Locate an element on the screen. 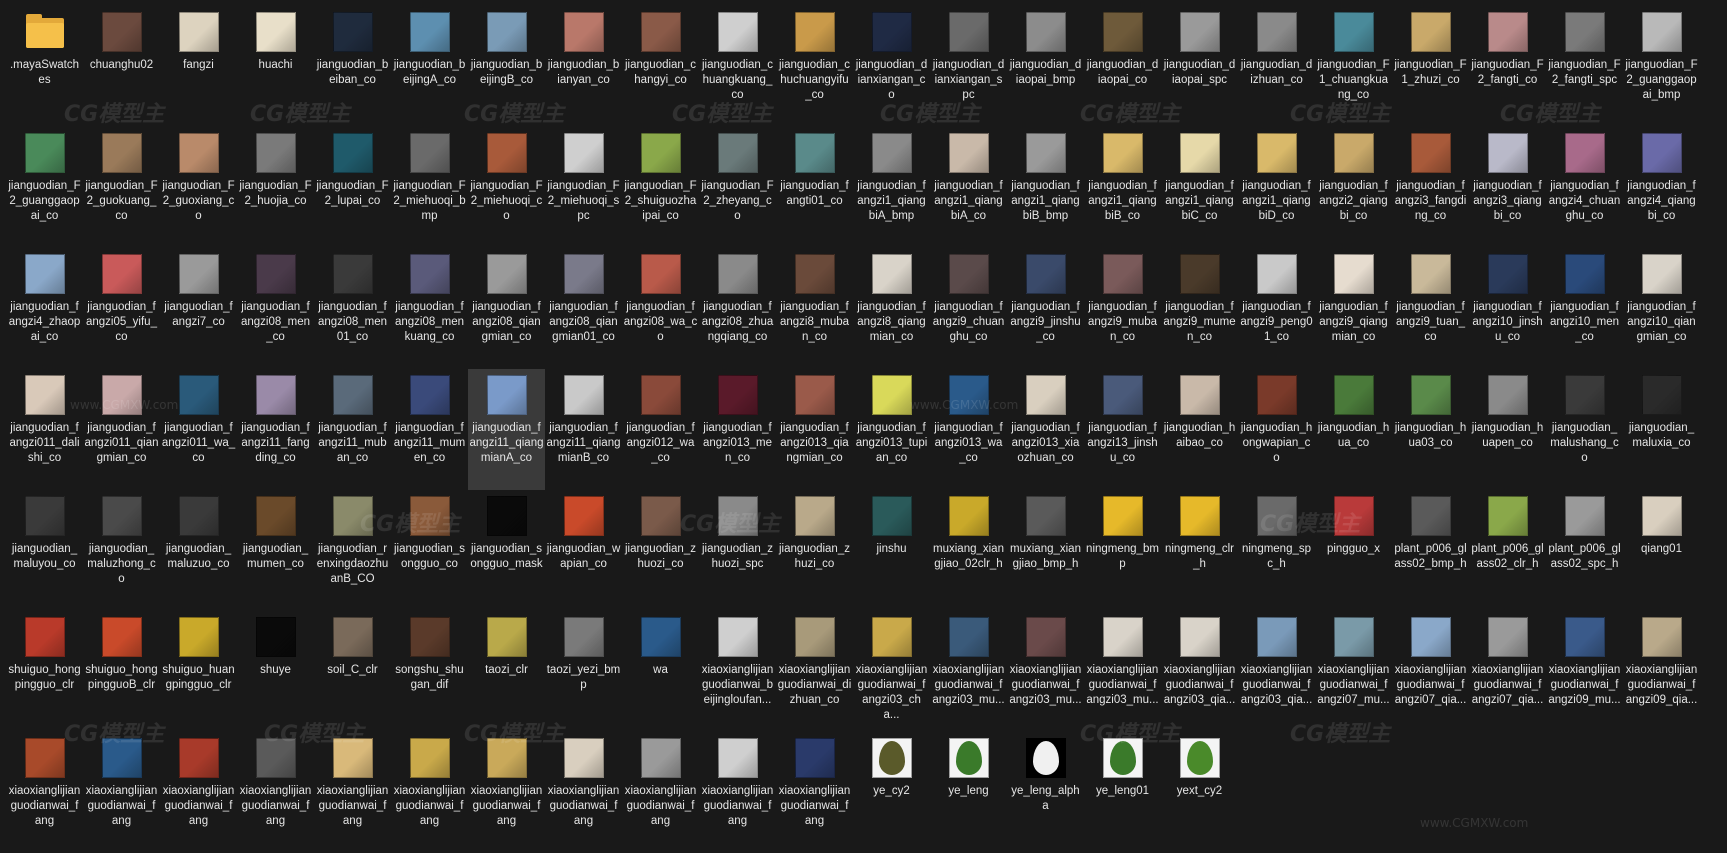 The height and width of the screenshot is (853, 1727). file-item: jianguodian_maluzuo_co is located at coordinates (198, 550).